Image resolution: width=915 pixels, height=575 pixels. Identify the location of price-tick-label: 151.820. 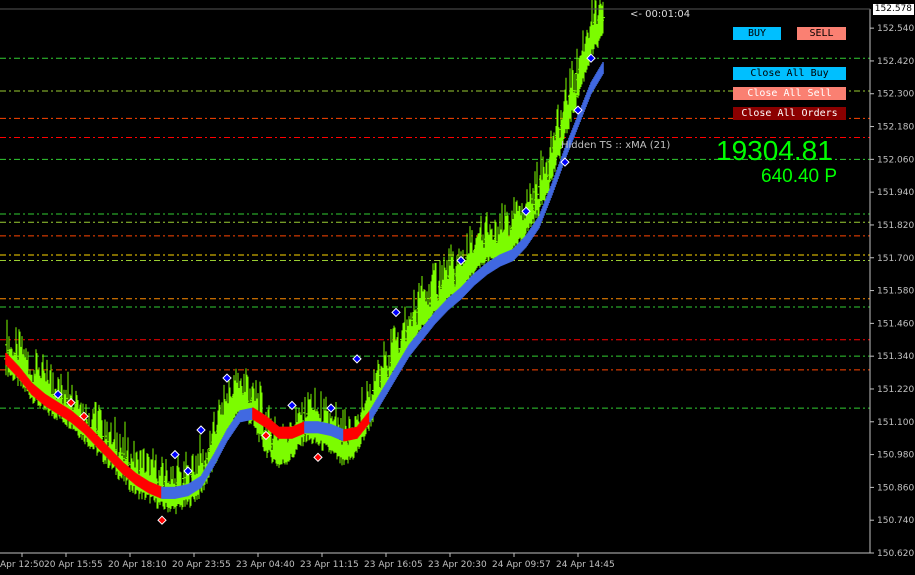
(895, 226).